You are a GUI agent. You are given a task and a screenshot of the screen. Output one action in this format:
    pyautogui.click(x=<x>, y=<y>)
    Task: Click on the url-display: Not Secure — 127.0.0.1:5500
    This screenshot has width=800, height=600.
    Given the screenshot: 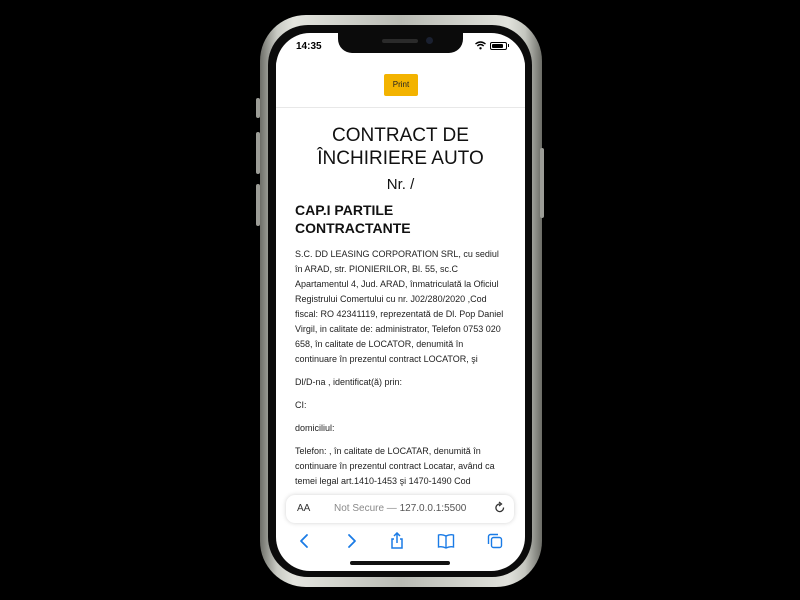 What is the action you would take?
    pyautogui.click(x=400, y=508)
    